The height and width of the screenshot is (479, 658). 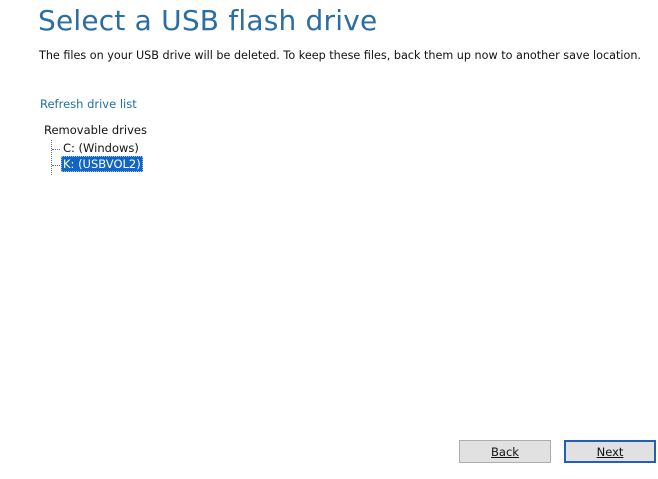 I want to click on next-button: Next, so click(x=610, y=451).